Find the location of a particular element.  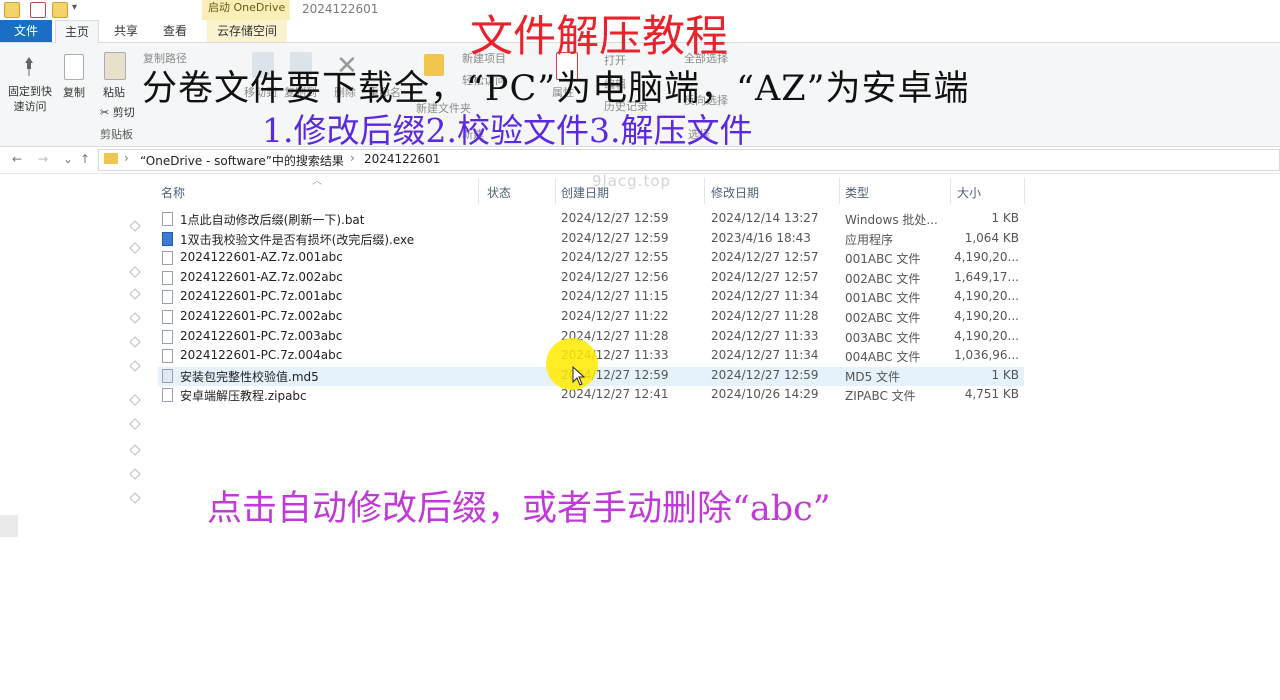

sort-indicator-icon: ︿ is located at coordinates (317, 181).